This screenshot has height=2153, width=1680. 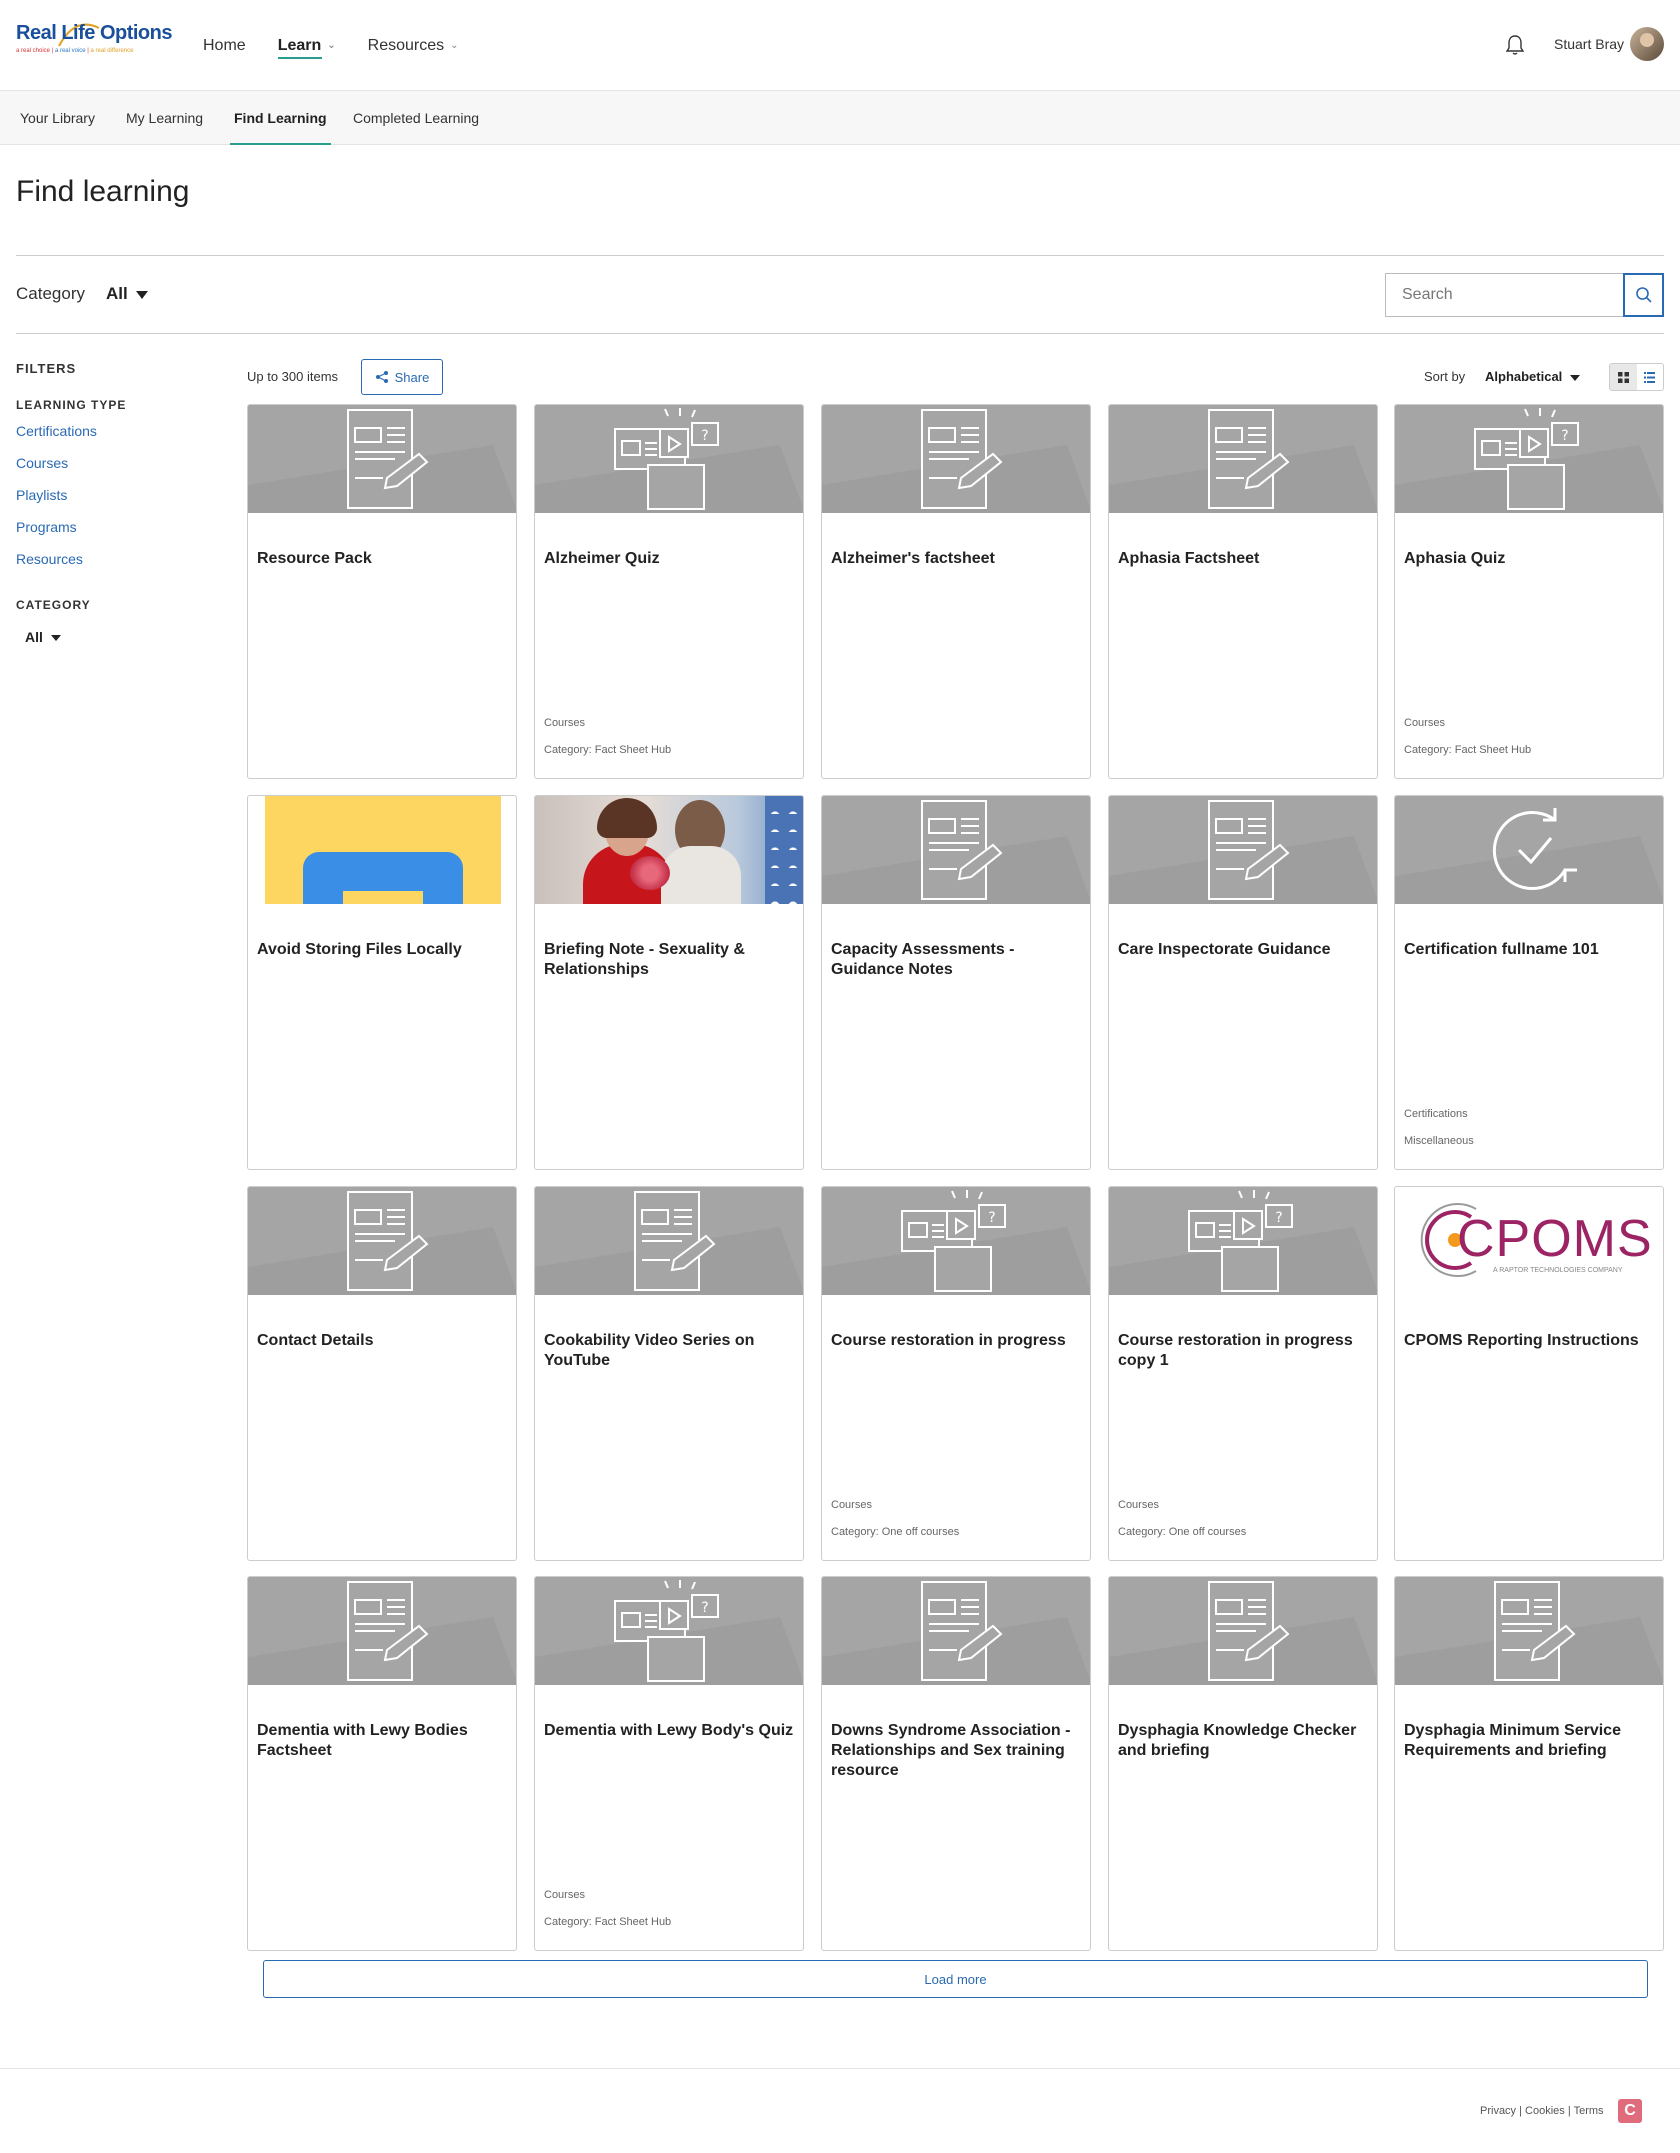 I want to click on search-button, so click(x=1643, y=295).